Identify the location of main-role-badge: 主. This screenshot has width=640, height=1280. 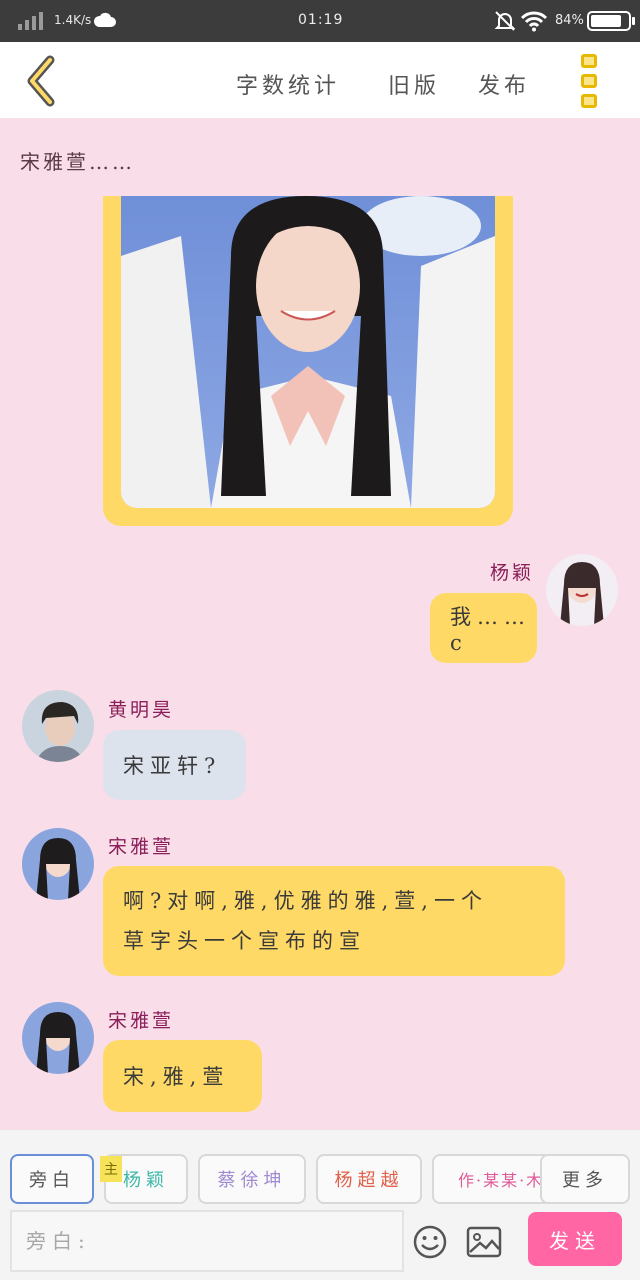
(111, 1169).